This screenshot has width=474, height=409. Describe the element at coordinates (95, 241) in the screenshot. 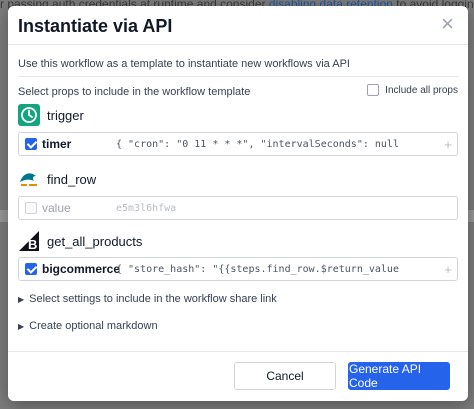

I see `step-name: get_all_products` at that location.